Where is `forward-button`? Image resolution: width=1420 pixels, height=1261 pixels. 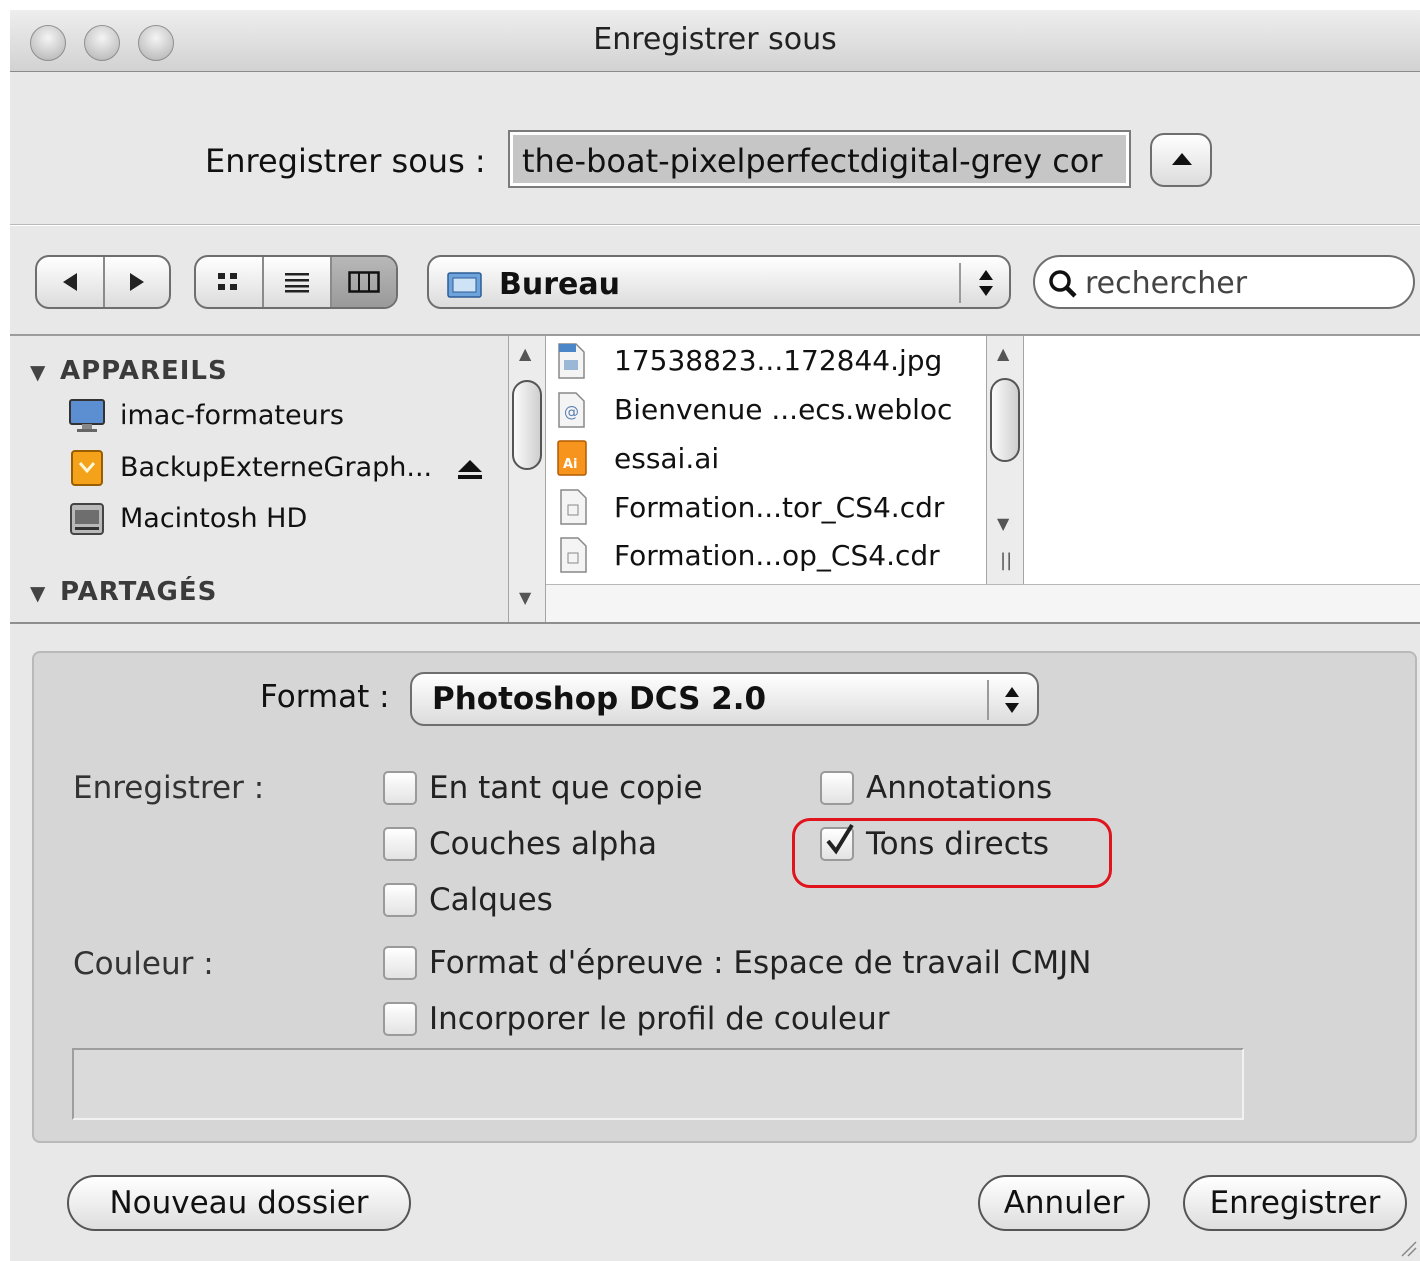
forward-button is located at coordinates (137, 282).